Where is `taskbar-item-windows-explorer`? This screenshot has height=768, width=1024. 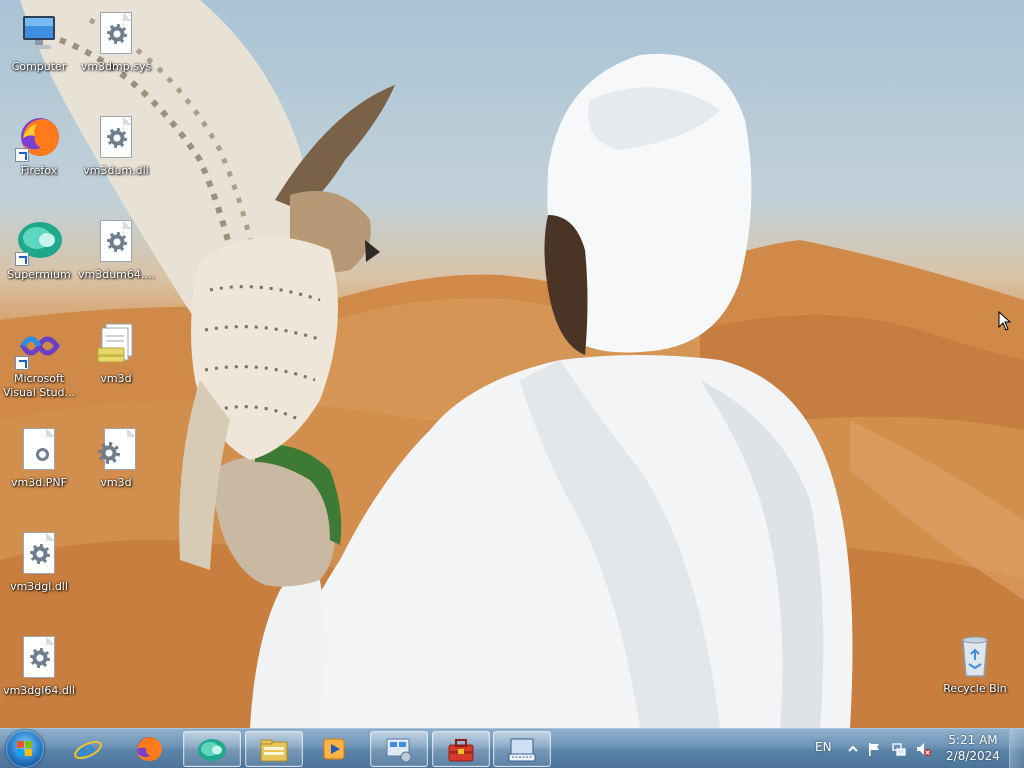 taskbar-item-windows-explorer is located at coordinates (274, 749).